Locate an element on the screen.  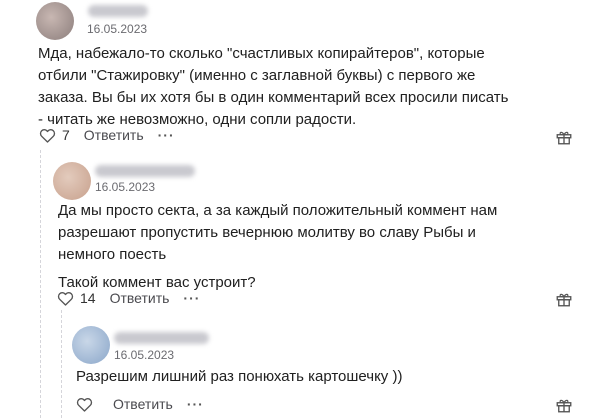
comment-actions: Ответить ··· is located at coordinates (140, 404).